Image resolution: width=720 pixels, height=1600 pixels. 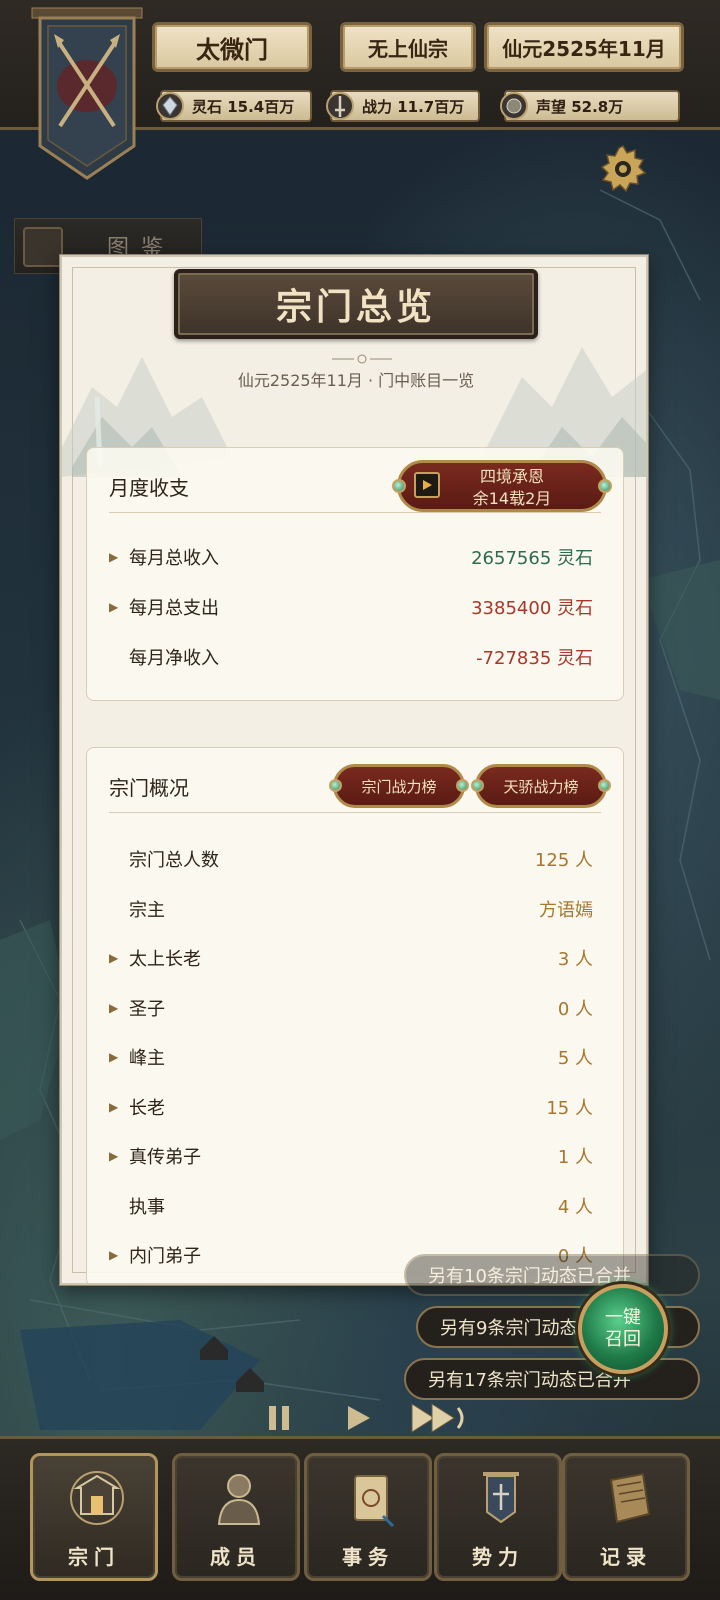 What do you see at coordinates (440, 1418) in the screenshot?
I see `fast-forward-icon` at bounding box center [440, 1418].